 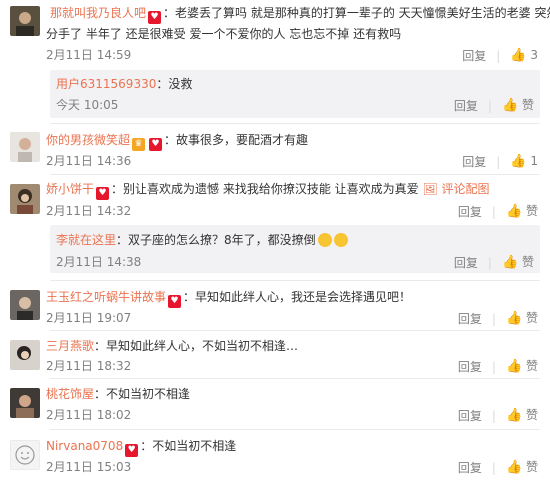 What do you see at coordinates (297, 297) in the screenshot?
I see `comment-text: ：早知如此绊人心，我还是会选择遇见吧！` at bounding box center [297, 297].